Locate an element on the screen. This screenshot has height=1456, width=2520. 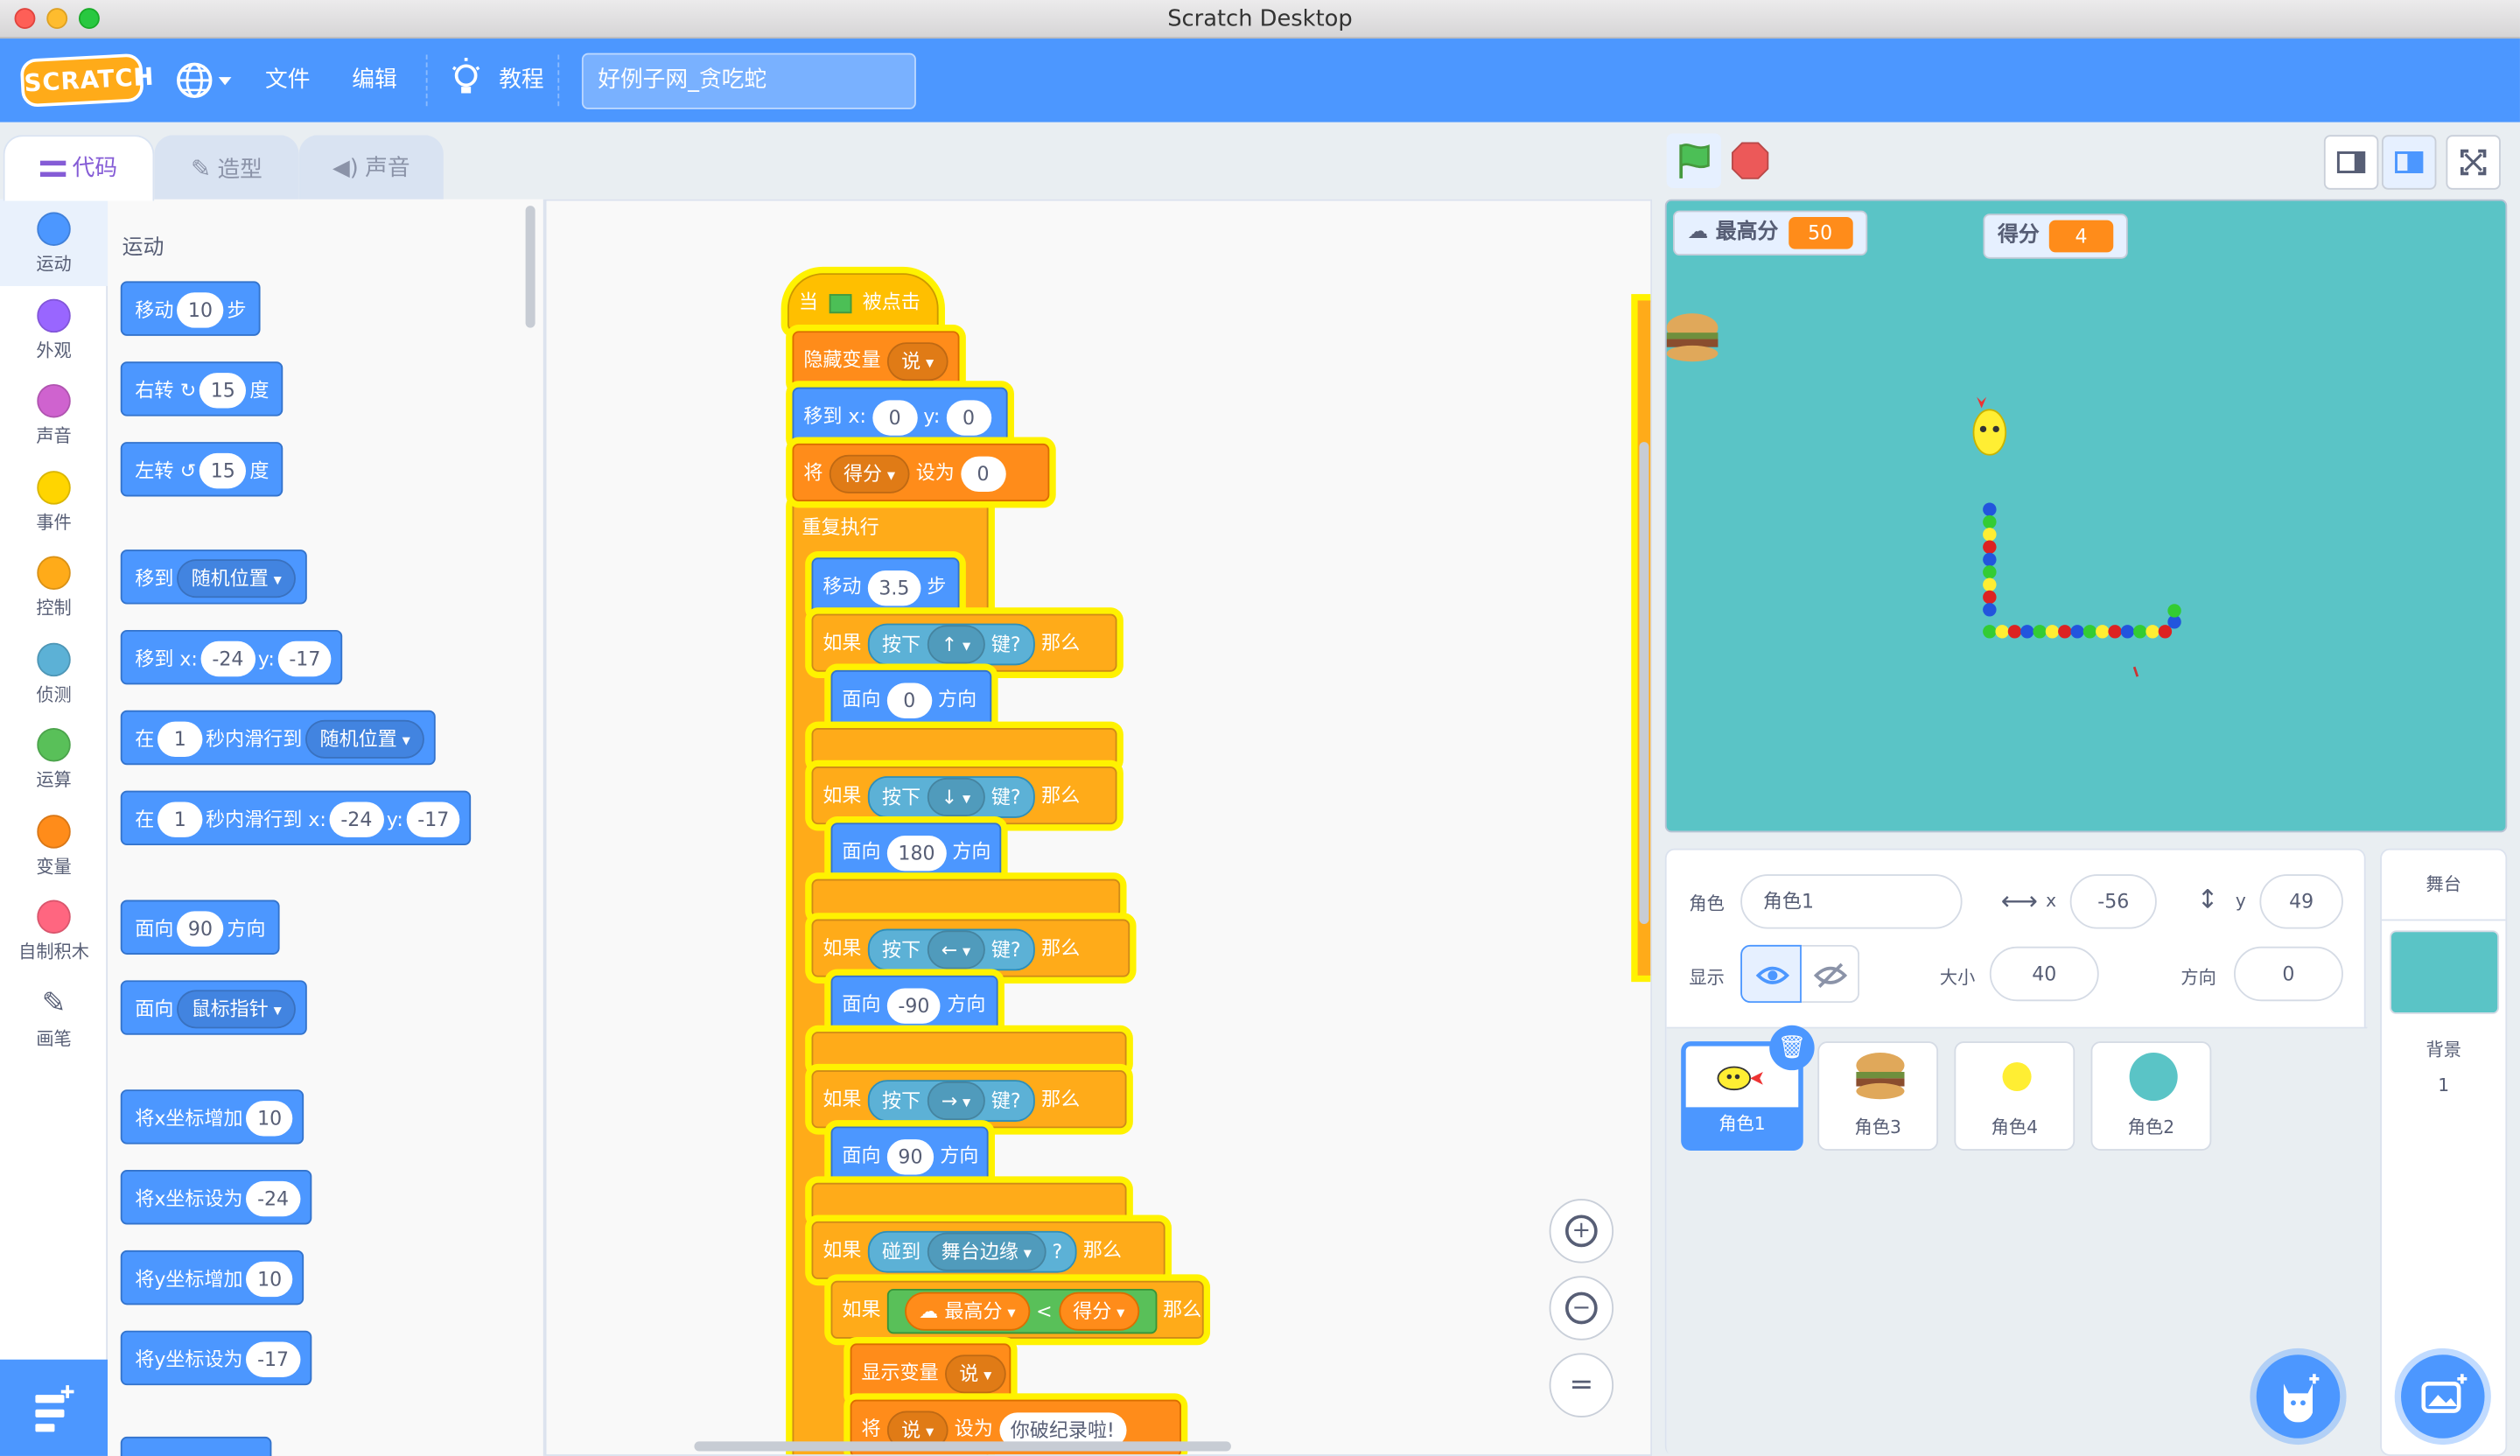
towards-dropdown: 鼠标指针 is located at coordinates (237, 1008).